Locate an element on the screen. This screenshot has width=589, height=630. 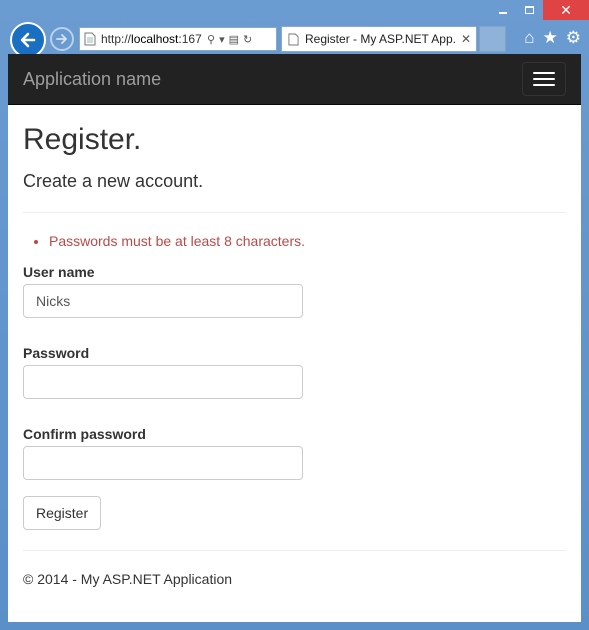
site-footer: © 2014 - My ASP.NET Application is located at coordinates (294, 579).